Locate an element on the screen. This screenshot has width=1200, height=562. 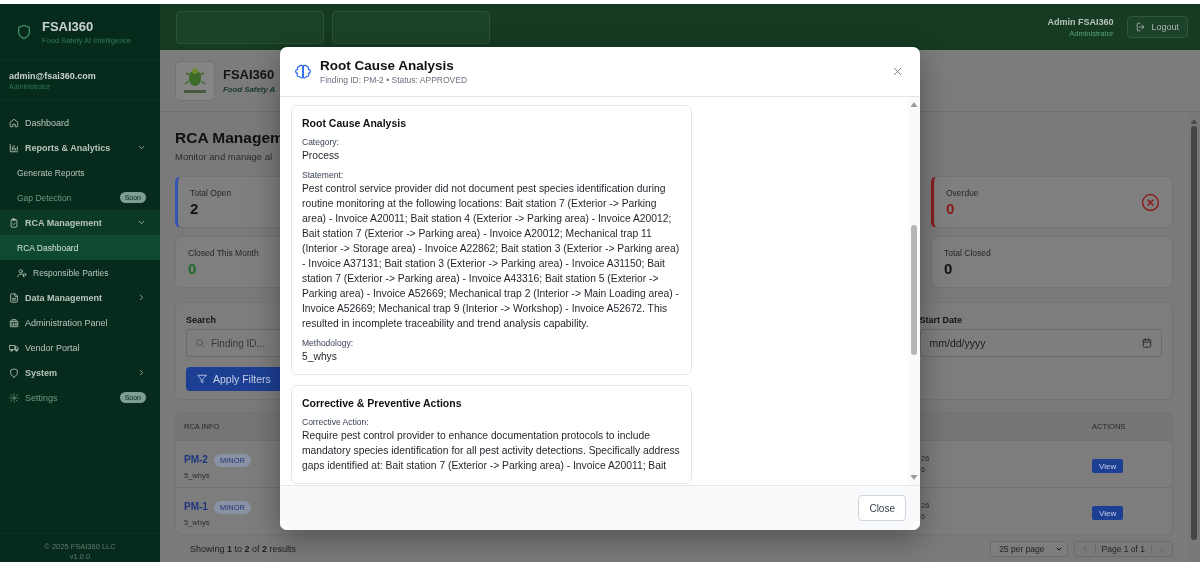
document-icon is located at coordinates (14, 297).